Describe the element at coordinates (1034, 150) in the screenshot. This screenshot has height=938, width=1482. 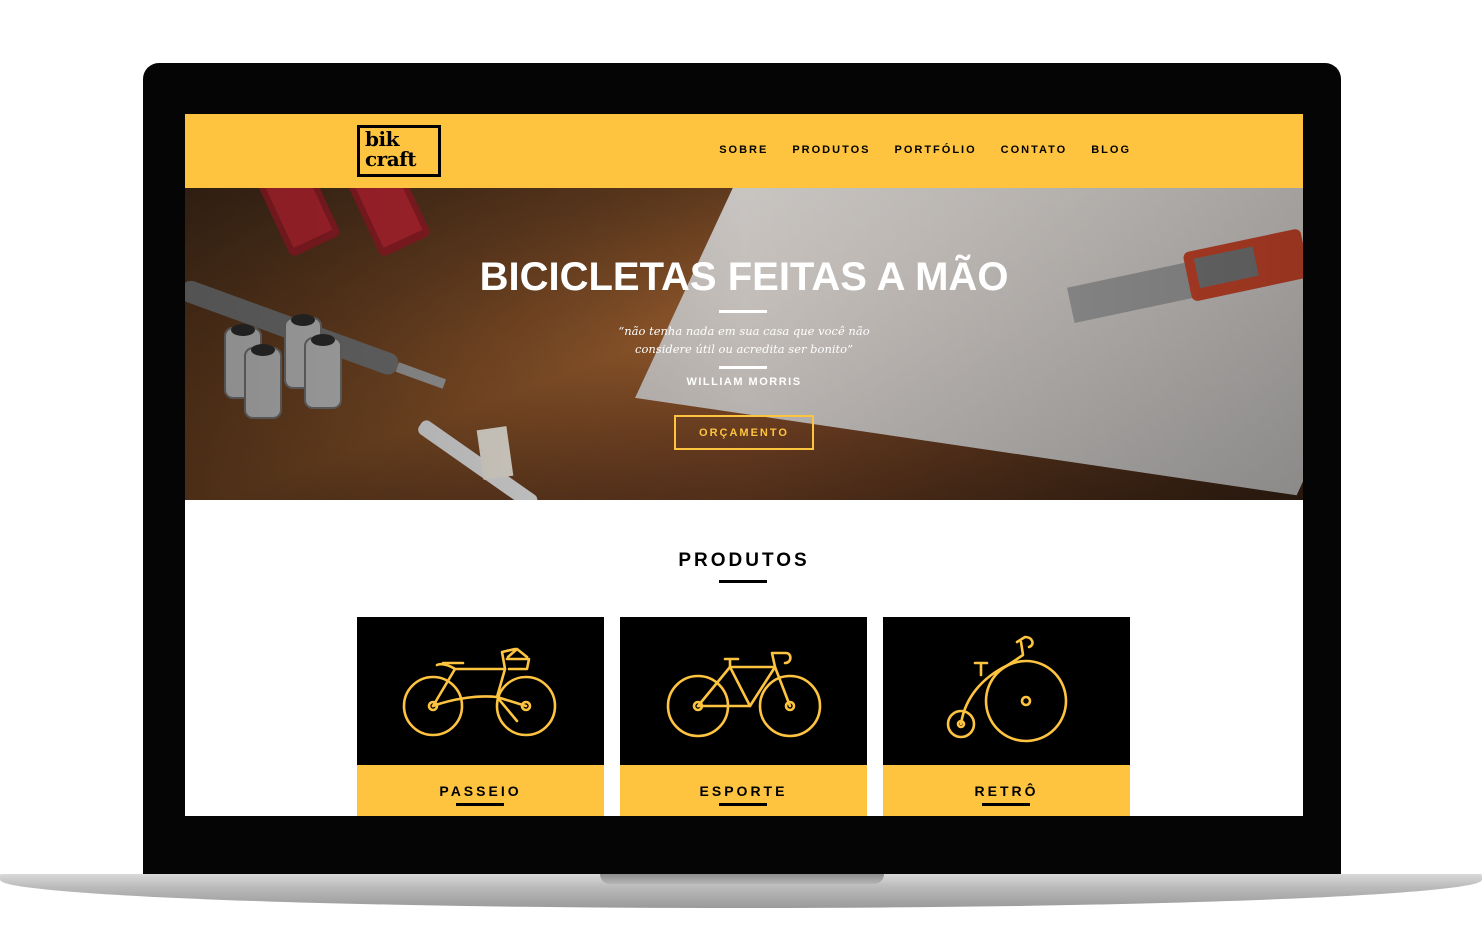
I see `nav-item-contato: CONTATO` at that location.